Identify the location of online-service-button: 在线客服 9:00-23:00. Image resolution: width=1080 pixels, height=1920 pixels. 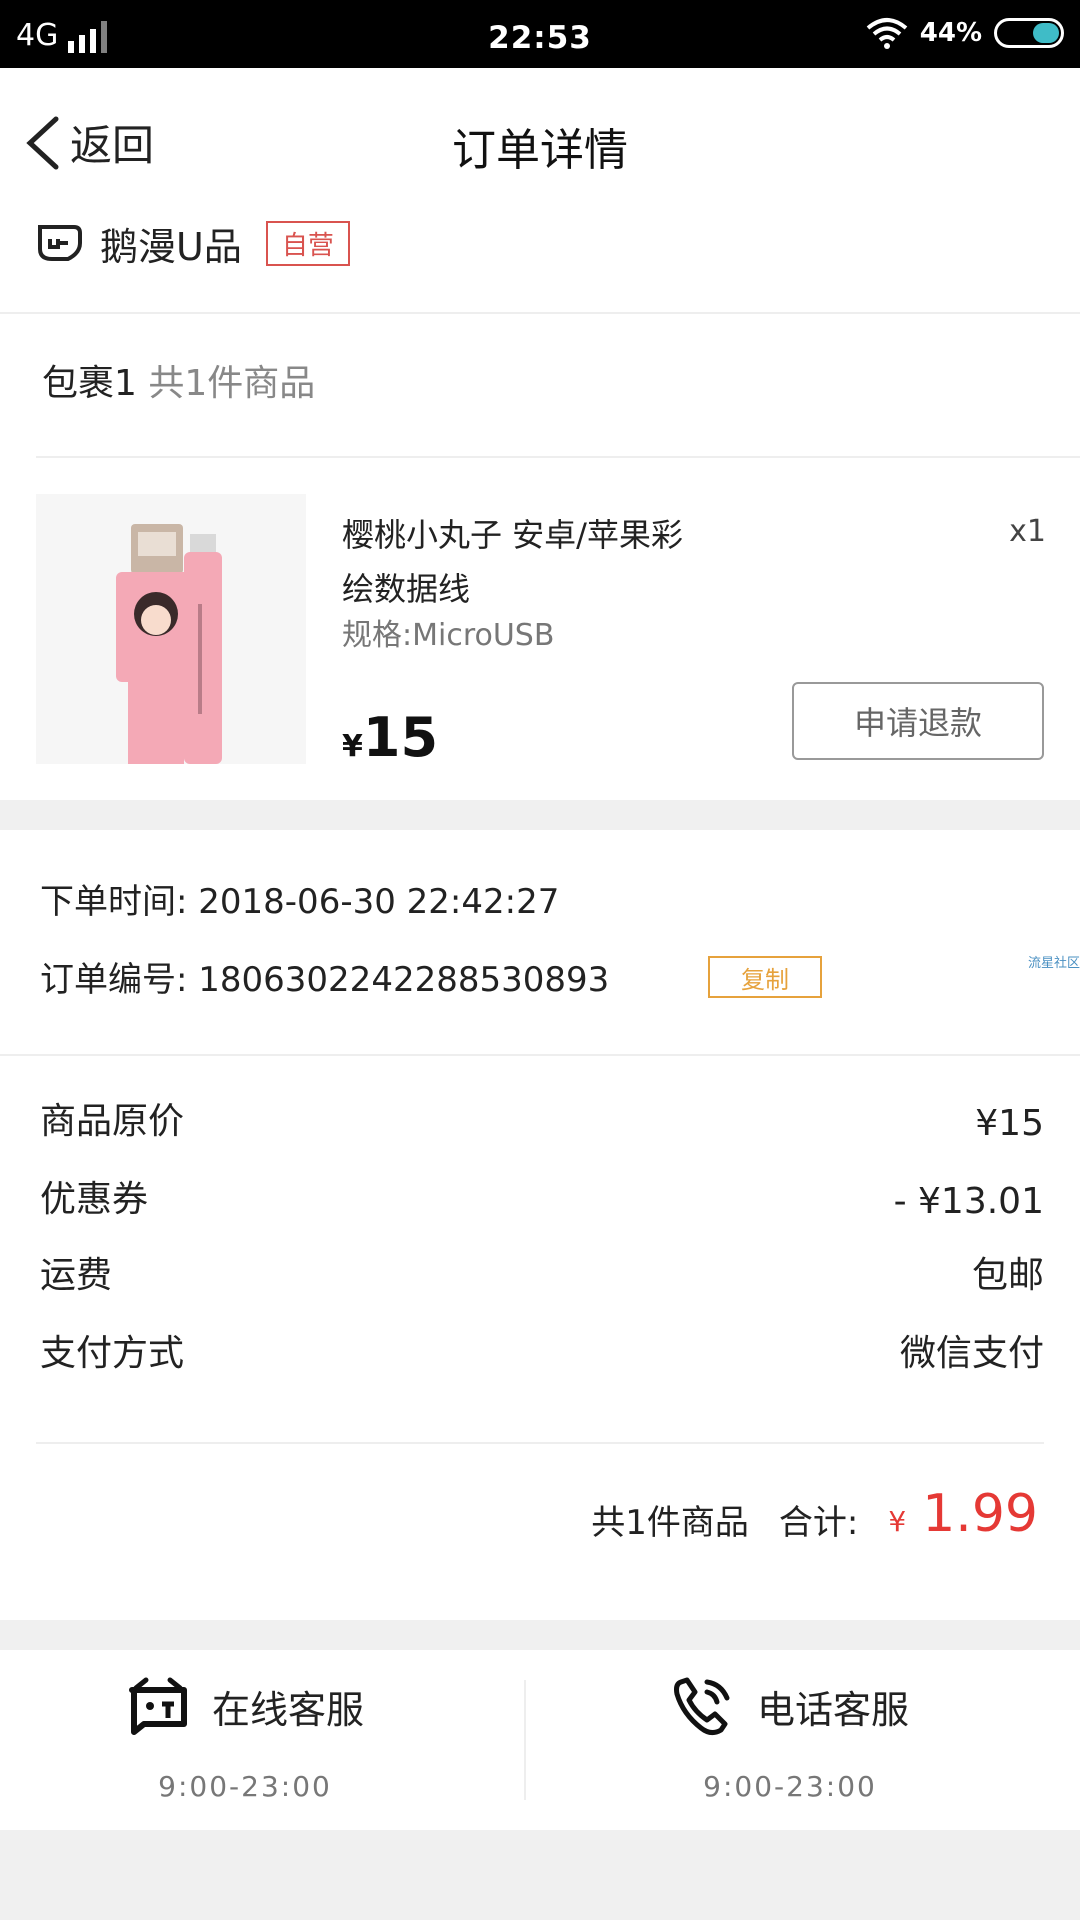
(270, 1740).